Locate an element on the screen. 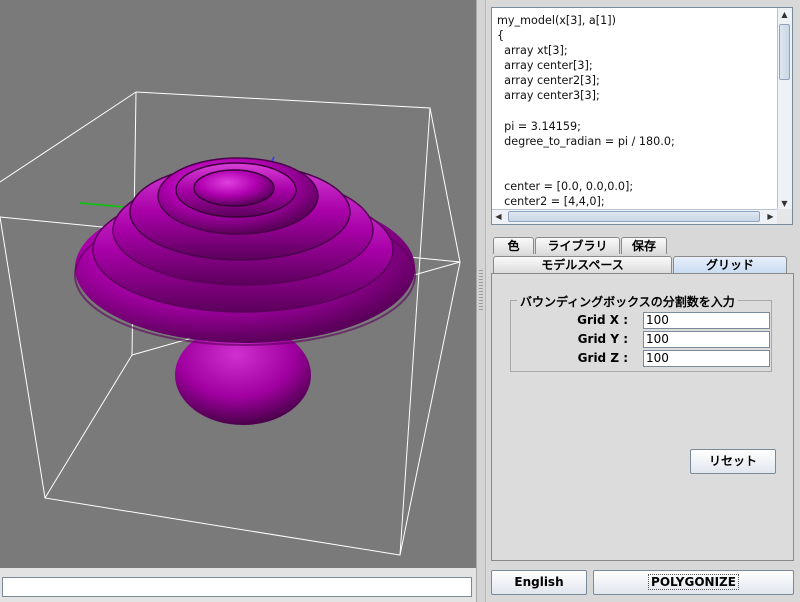 The image size is (800, 602). reset-button: リセット is located at coordinates (733, 461).